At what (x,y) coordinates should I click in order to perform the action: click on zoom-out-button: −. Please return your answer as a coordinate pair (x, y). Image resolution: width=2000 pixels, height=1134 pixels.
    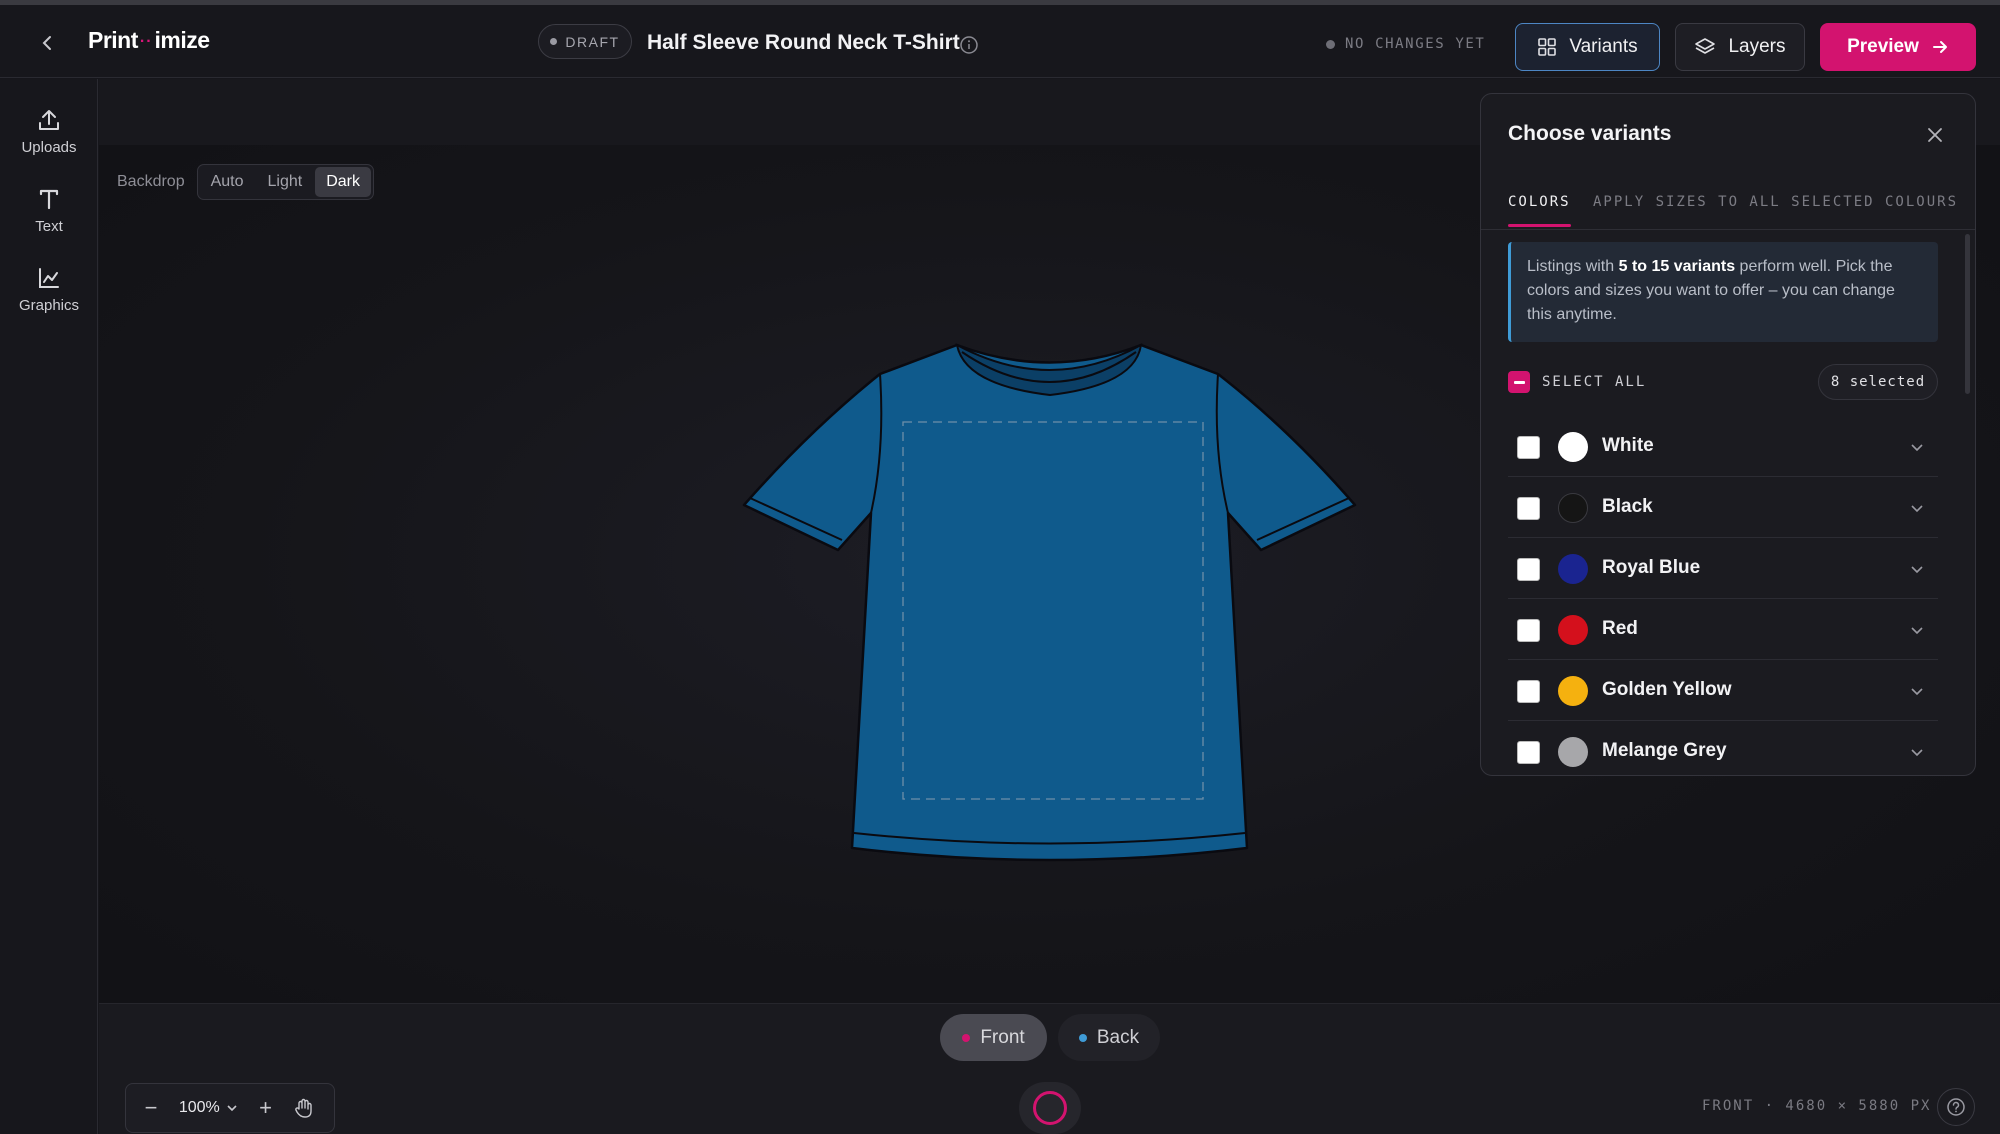
    Looking at the image, I should click on (151, 1108).